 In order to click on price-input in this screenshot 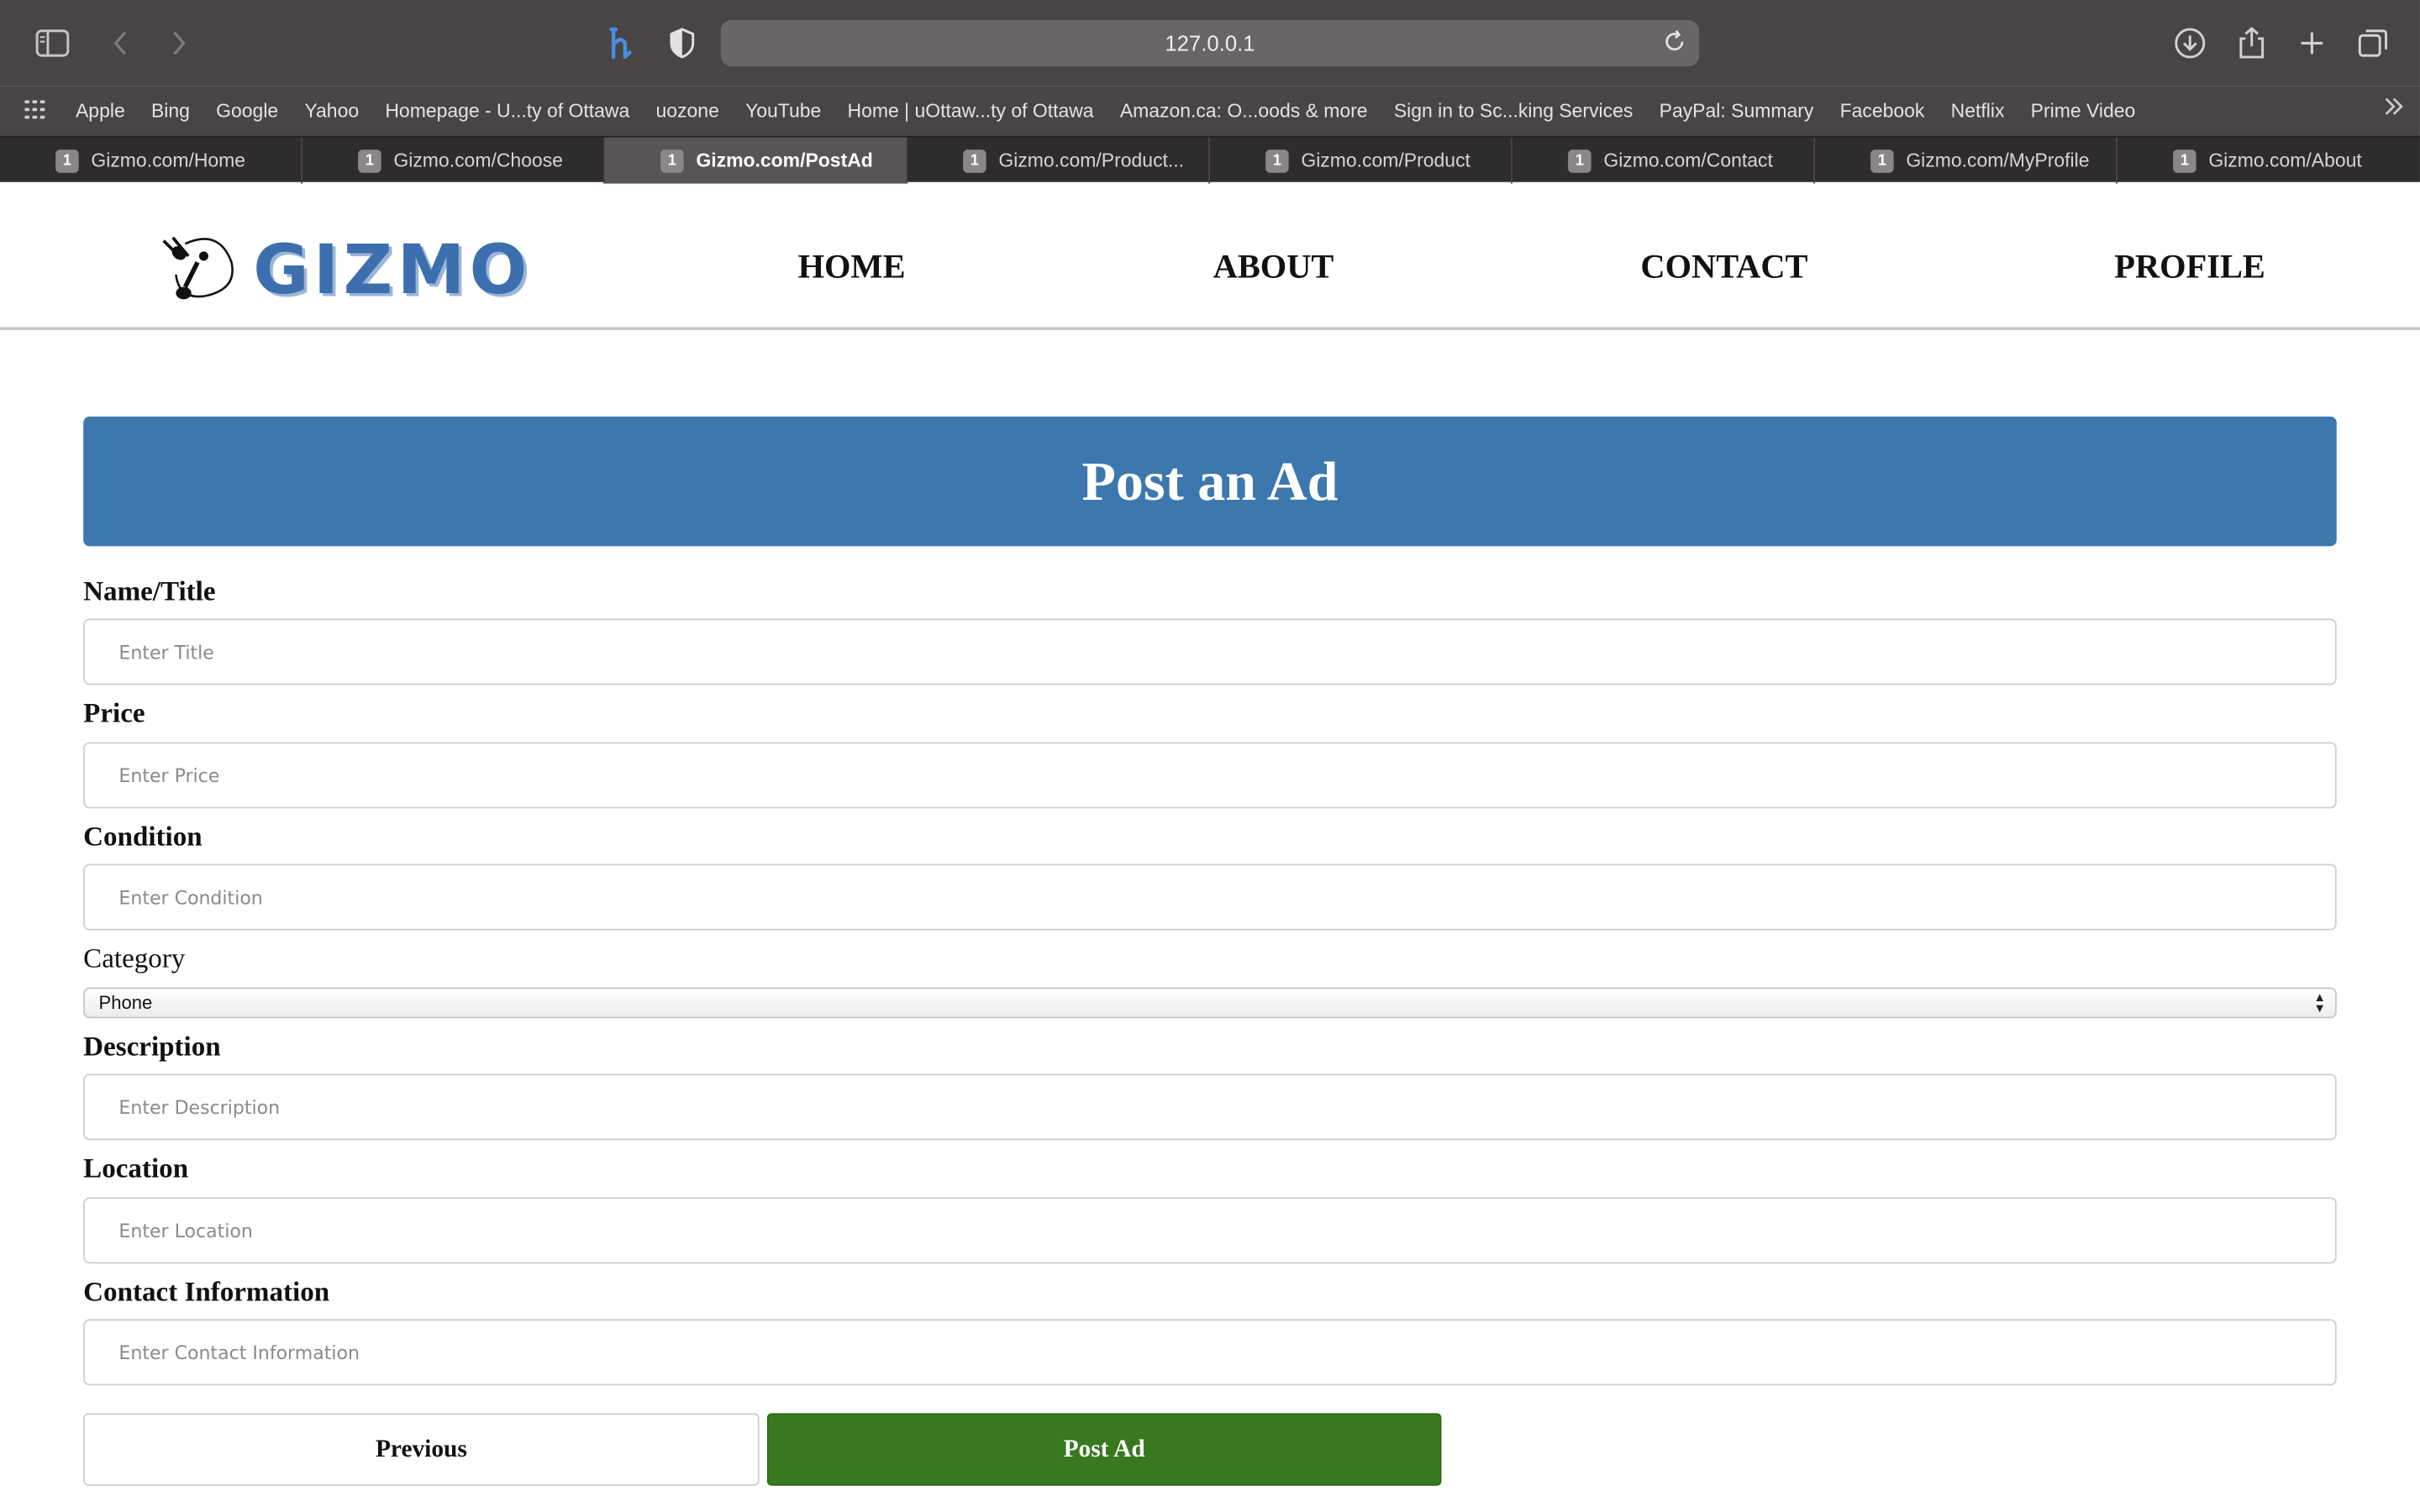, I will do `click(1210, 775)`.